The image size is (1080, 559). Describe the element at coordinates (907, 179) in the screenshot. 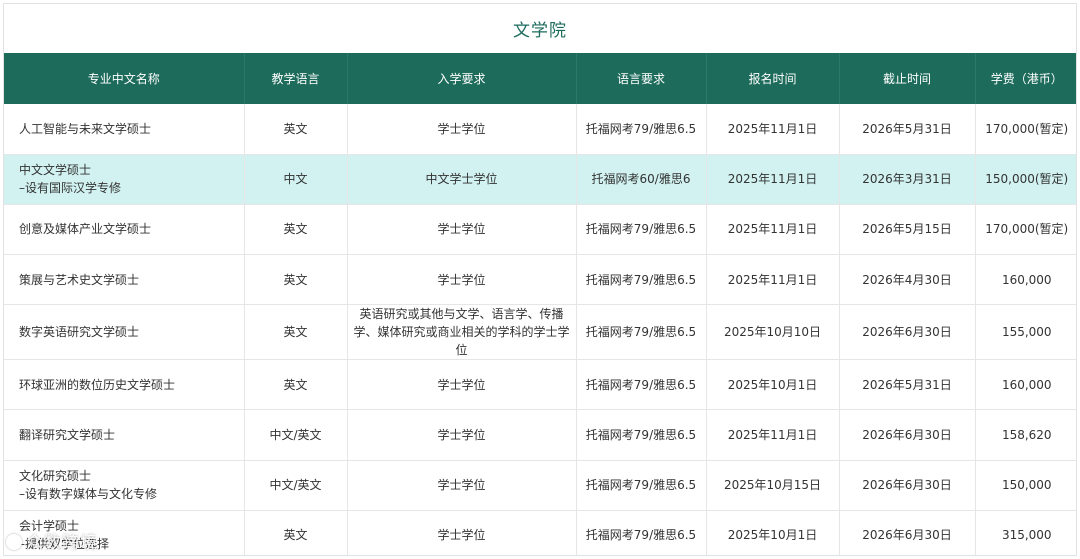

I see `cell-deadline: 2026年3月31日` at that location.